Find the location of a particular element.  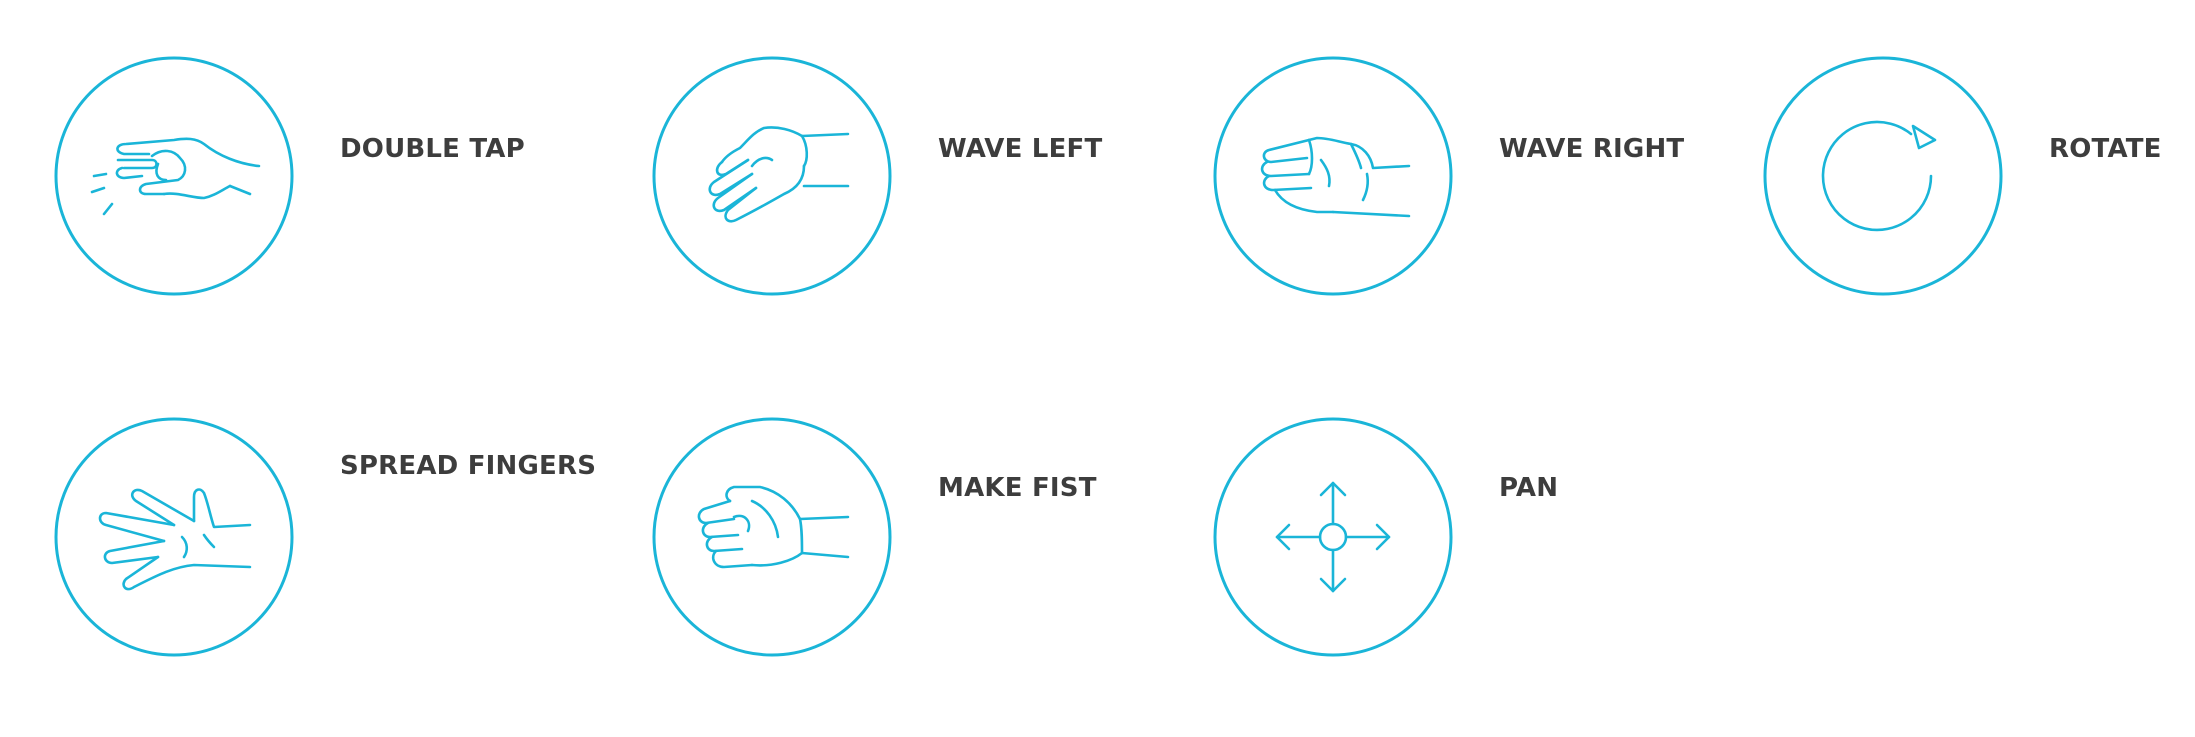

spread-fingers-hand-icon is located at coordinates (174, 537).